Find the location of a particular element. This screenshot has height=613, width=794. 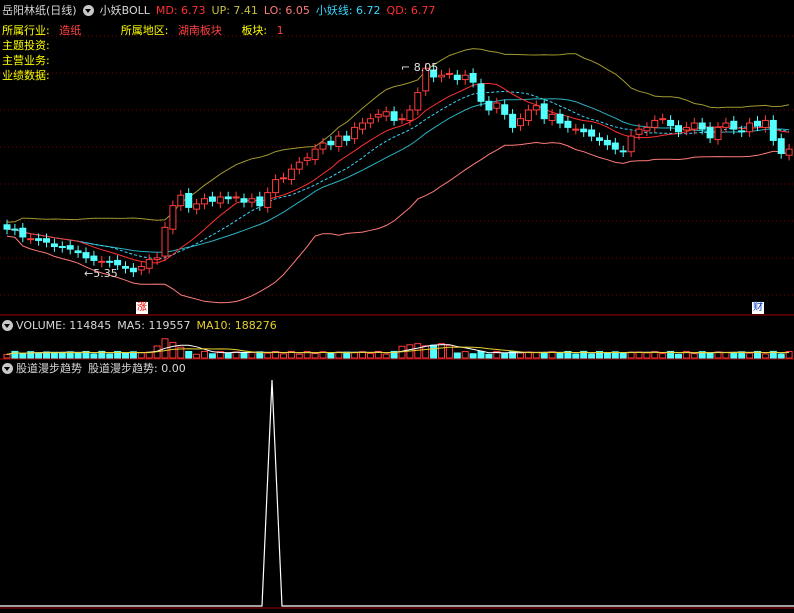

trend-dropdown-icon is located at coordinates (7, 368).